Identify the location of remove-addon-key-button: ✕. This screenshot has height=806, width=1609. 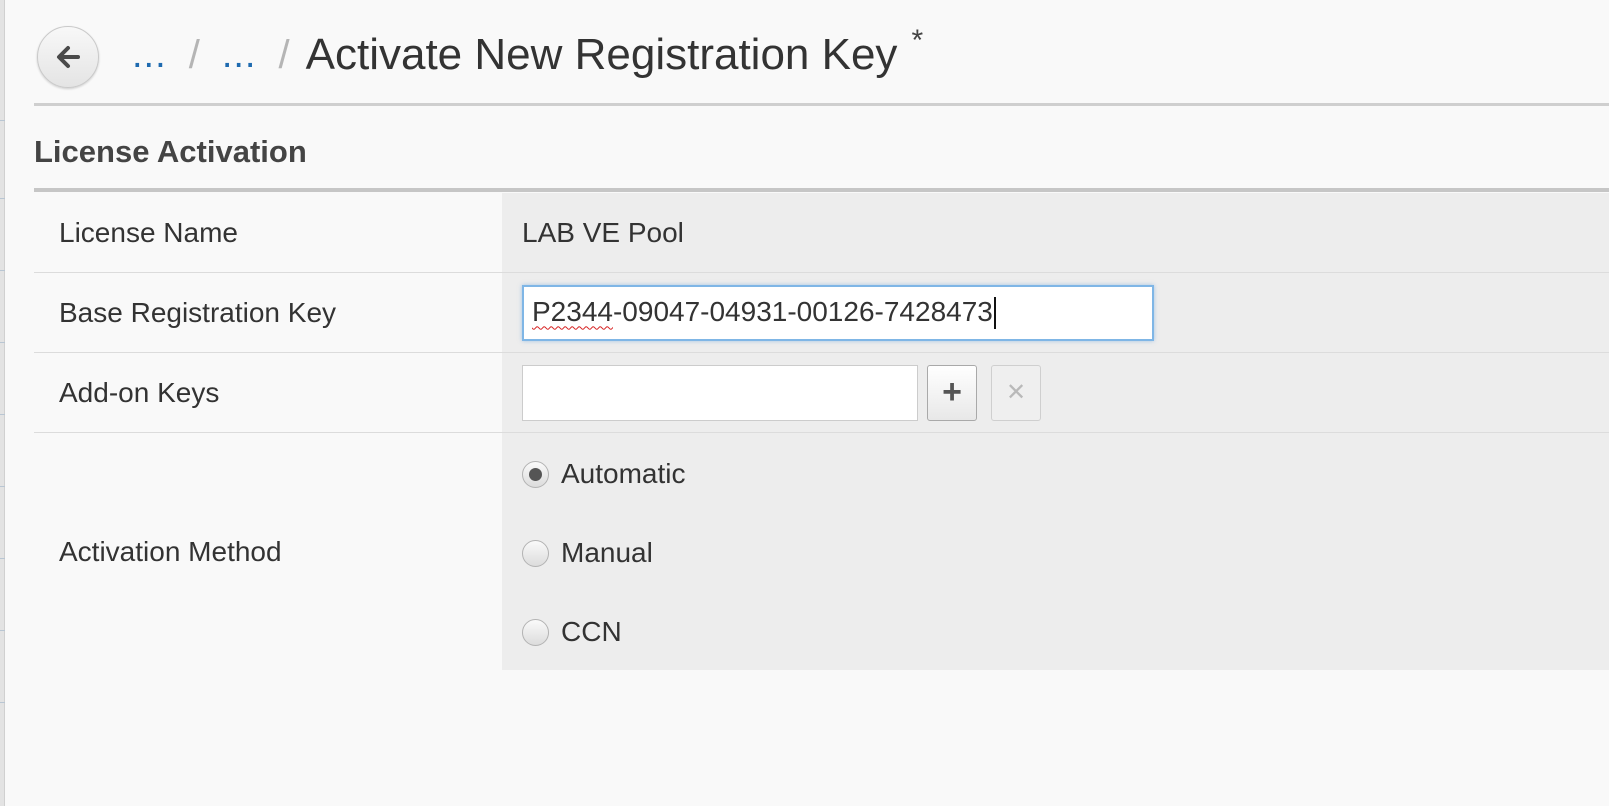
(1016, 392).